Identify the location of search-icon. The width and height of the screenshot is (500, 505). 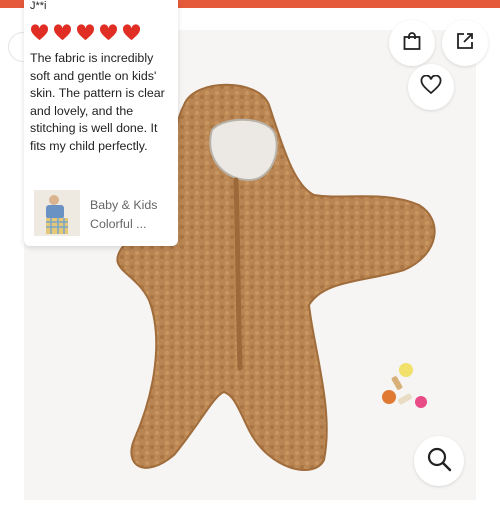
(439, 461).